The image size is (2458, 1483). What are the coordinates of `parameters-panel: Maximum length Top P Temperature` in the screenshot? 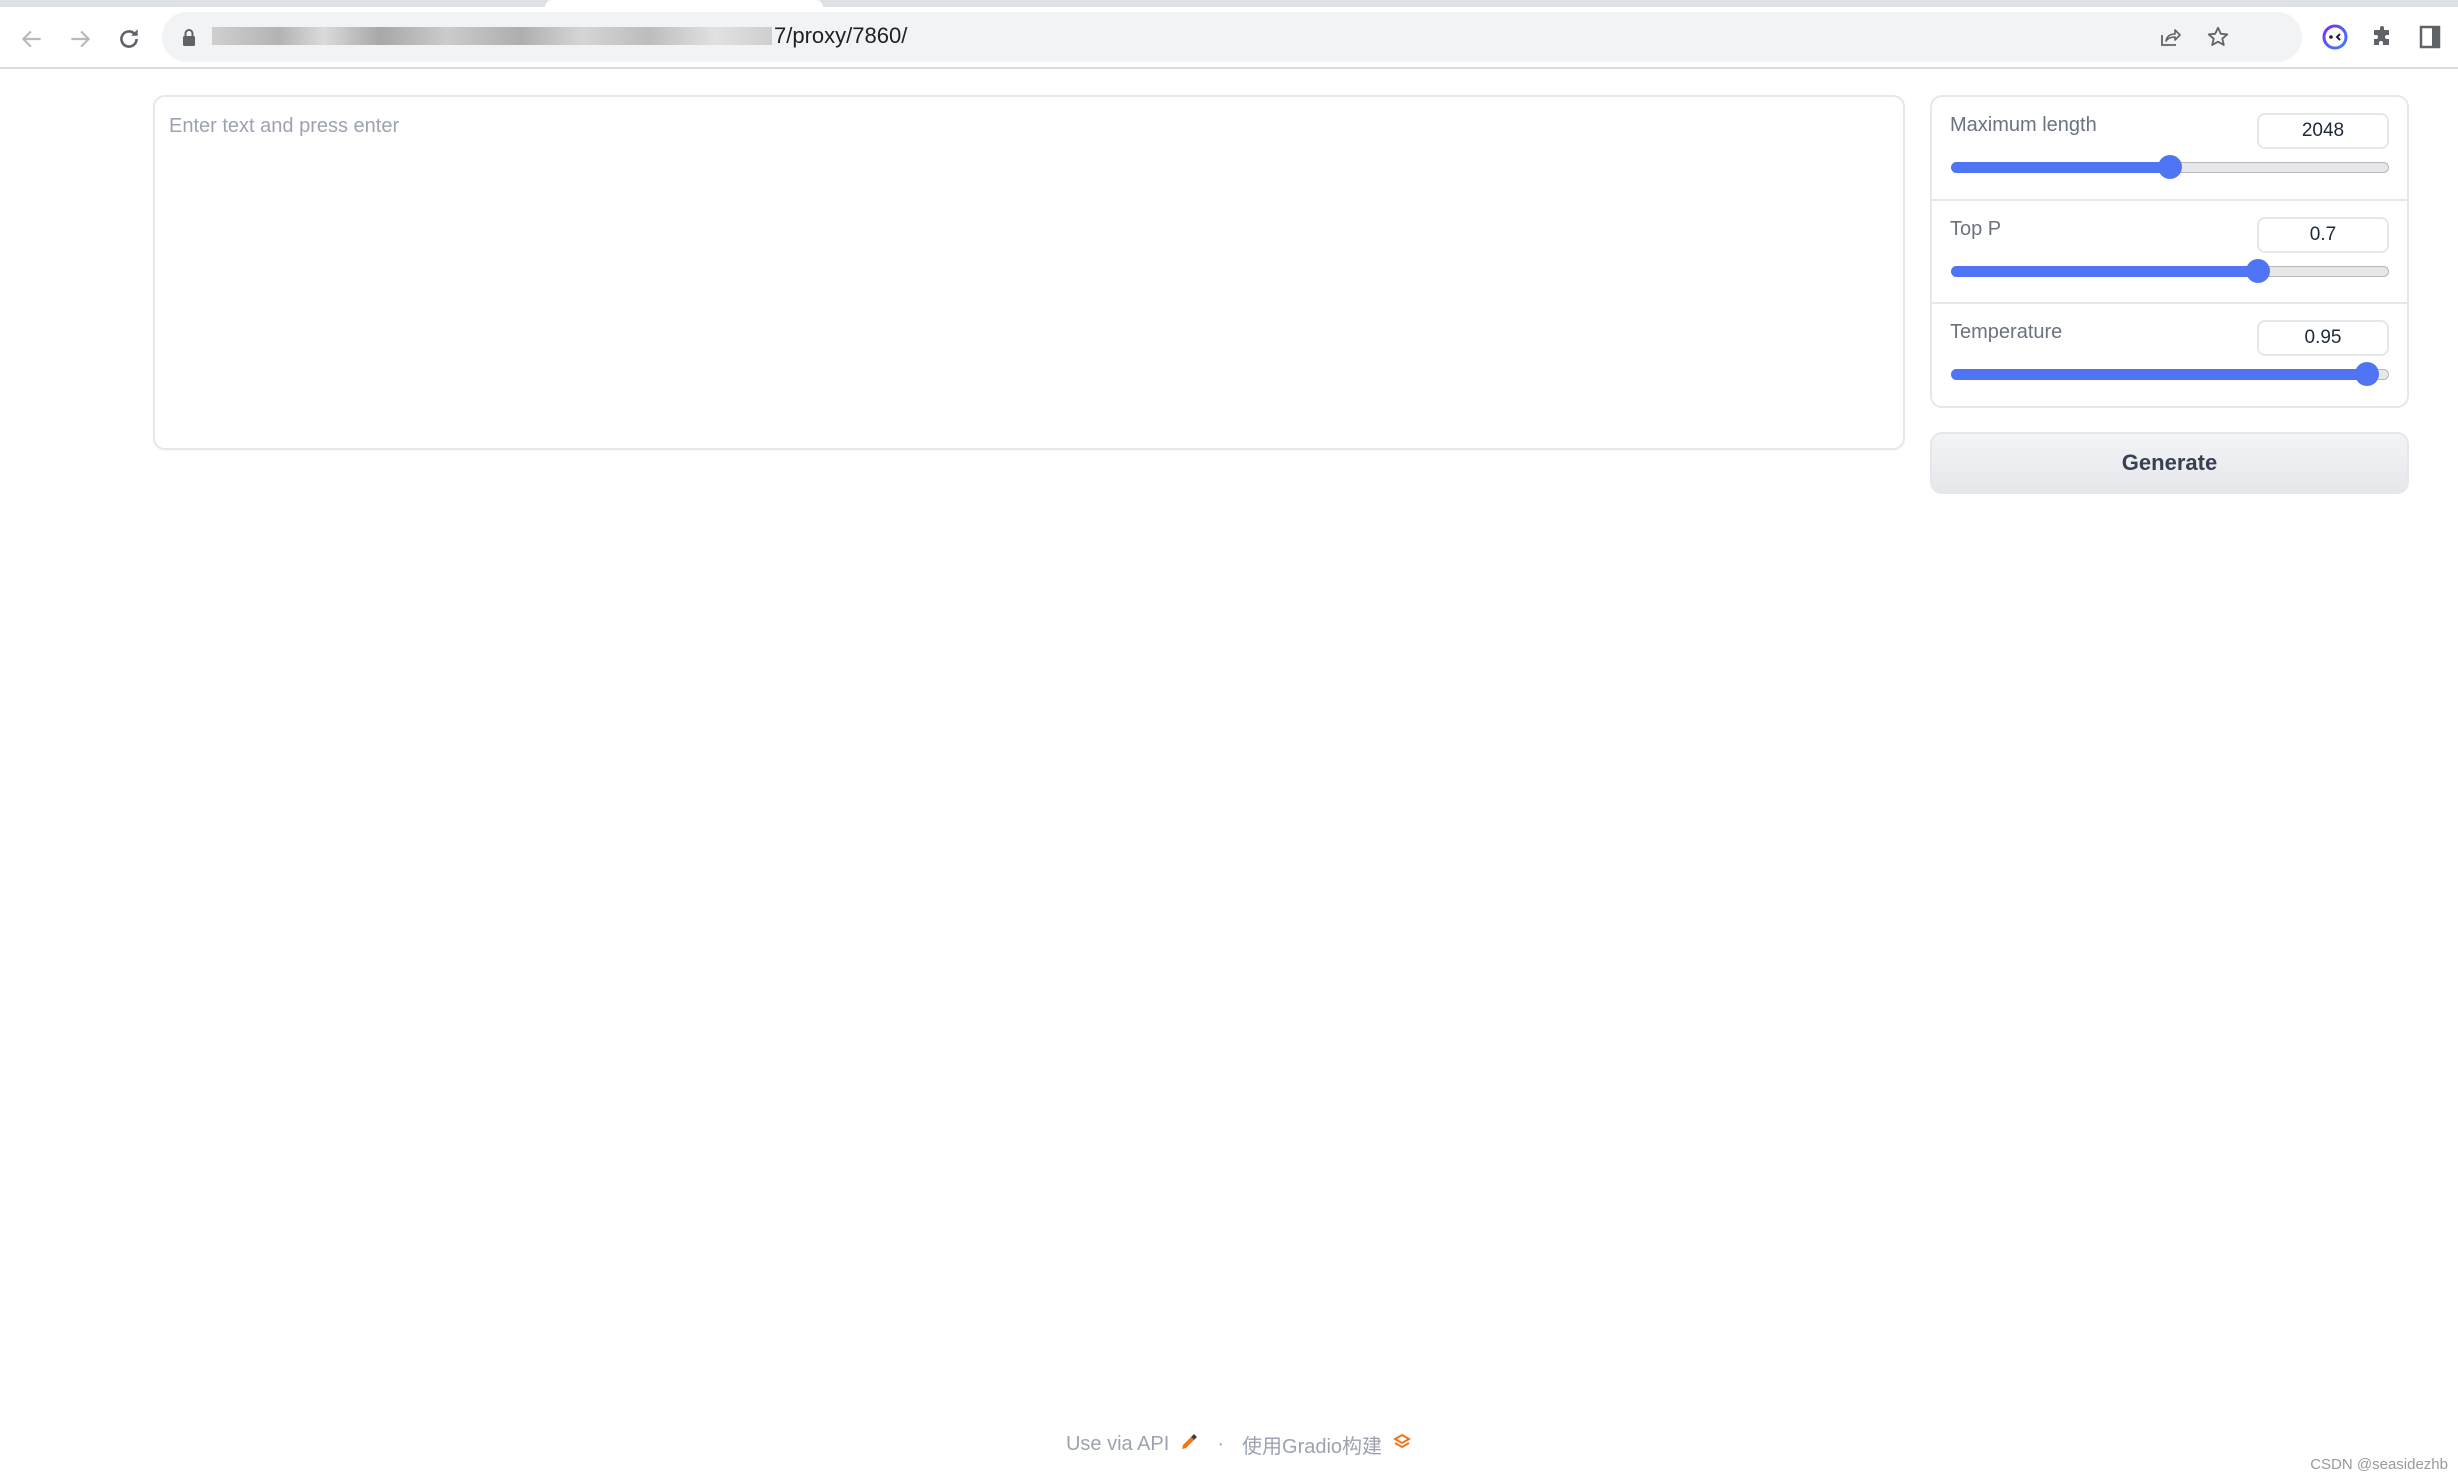 It's located at (2169, 251).